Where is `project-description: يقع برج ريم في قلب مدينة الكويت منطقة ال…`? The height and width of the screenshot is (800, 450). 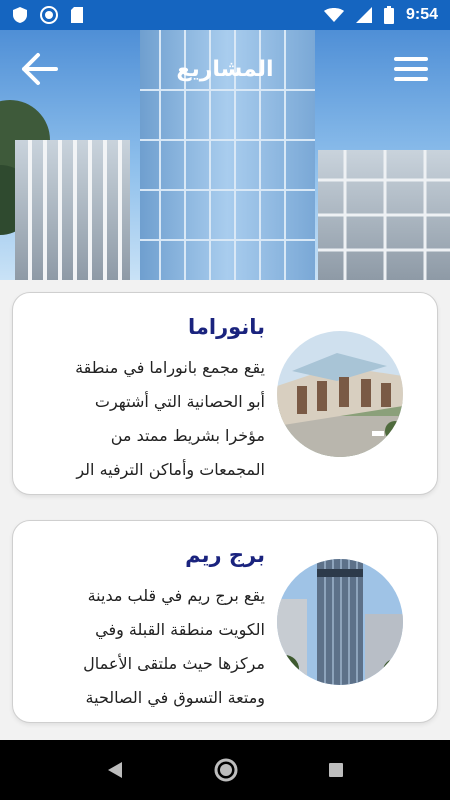
project-description: يقع برج ريم في قلب مدينة الكويت منطقة ال… is located at coordinates (145, 647).